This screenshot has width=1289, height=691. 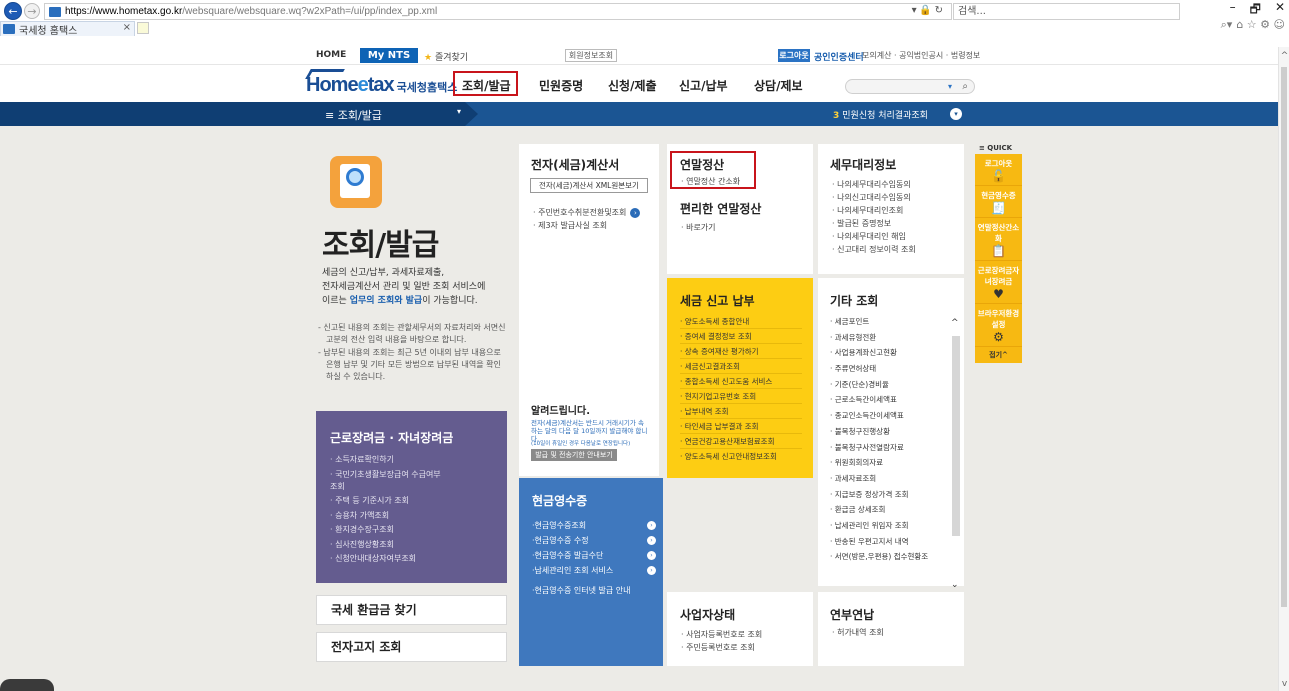 I want to click on address-bar-icons: ▾ 🔒 ↻, so click(x=927, y=10).